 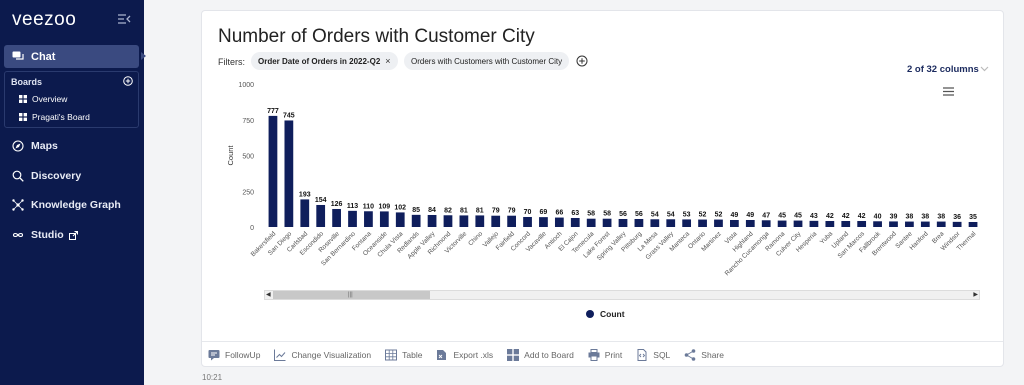 What do you see at coordinates (575, 213) in the screenshot?
I see `data-label: 63` at bounding box center [575, 213].